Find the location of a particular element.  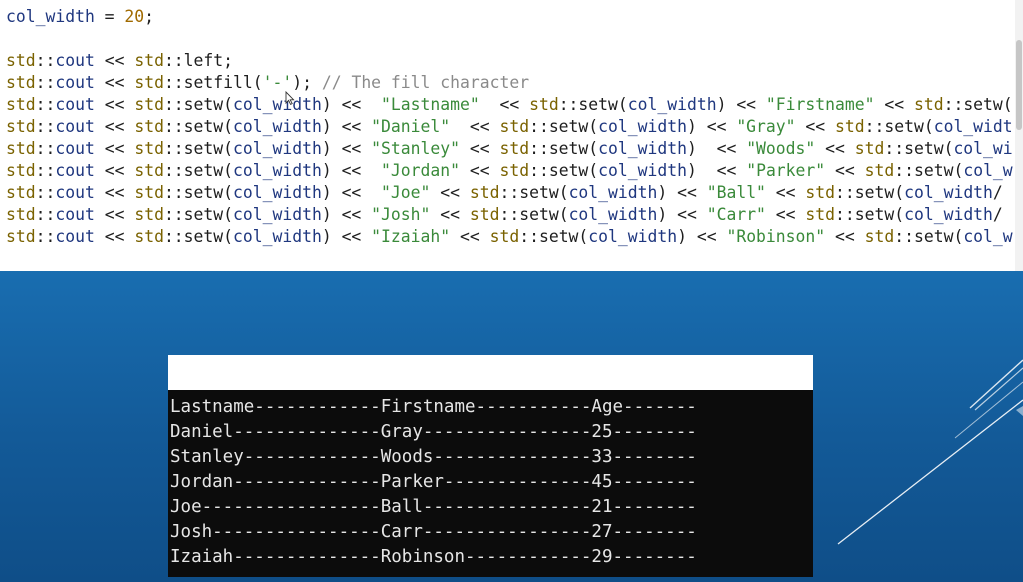

editor-scrollbar is located at coordinates (1019, 135).